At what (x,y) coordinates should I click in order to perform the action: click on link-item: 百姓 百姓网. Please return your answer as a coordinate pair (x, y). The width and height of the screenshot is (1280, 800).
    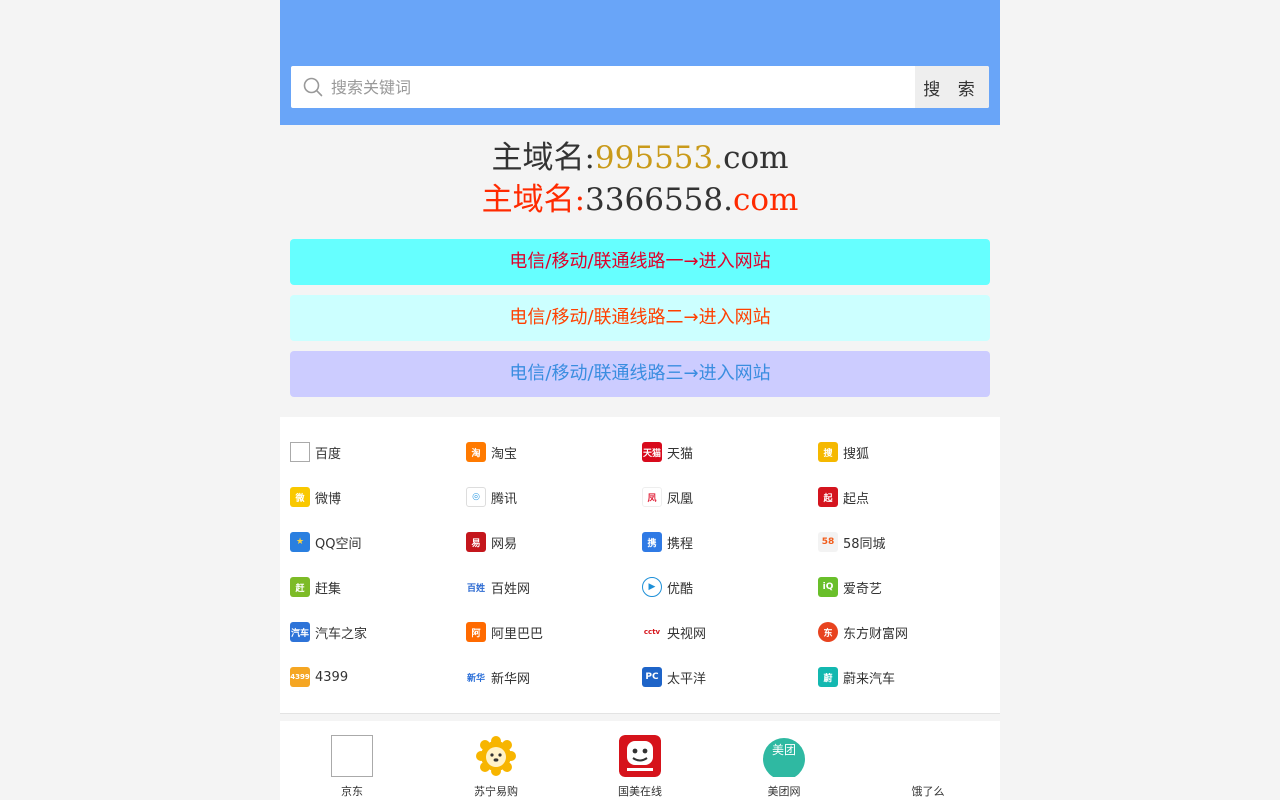
    Looking at the image, I should click on (498, 587).